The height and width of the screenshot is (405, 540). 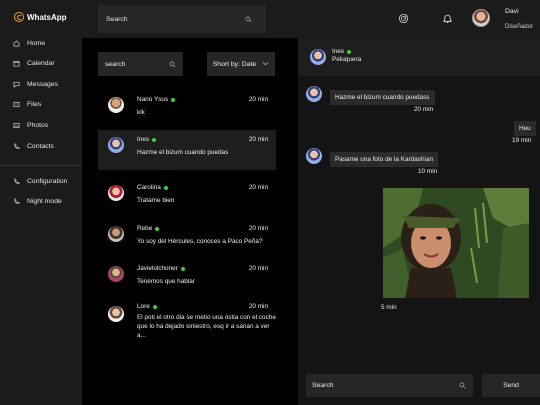 What do you see at coordinates (522, 140) in the screenshot?
I see `message-time: 19 min` at bounding box center [522, 140].